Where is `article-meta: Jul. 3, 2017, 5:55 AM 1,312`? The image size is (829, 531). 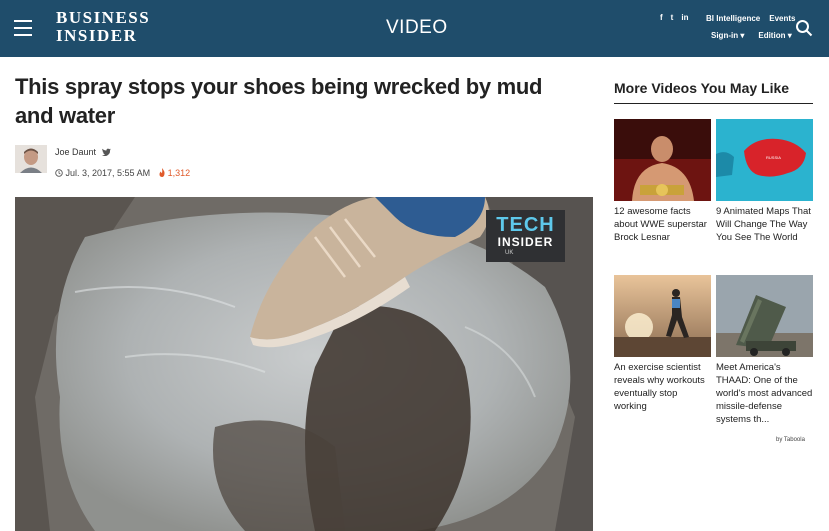 article-meta: Jul. 3, 2017, 5:55 AM 1,312 is located at coordinates (122, 173).